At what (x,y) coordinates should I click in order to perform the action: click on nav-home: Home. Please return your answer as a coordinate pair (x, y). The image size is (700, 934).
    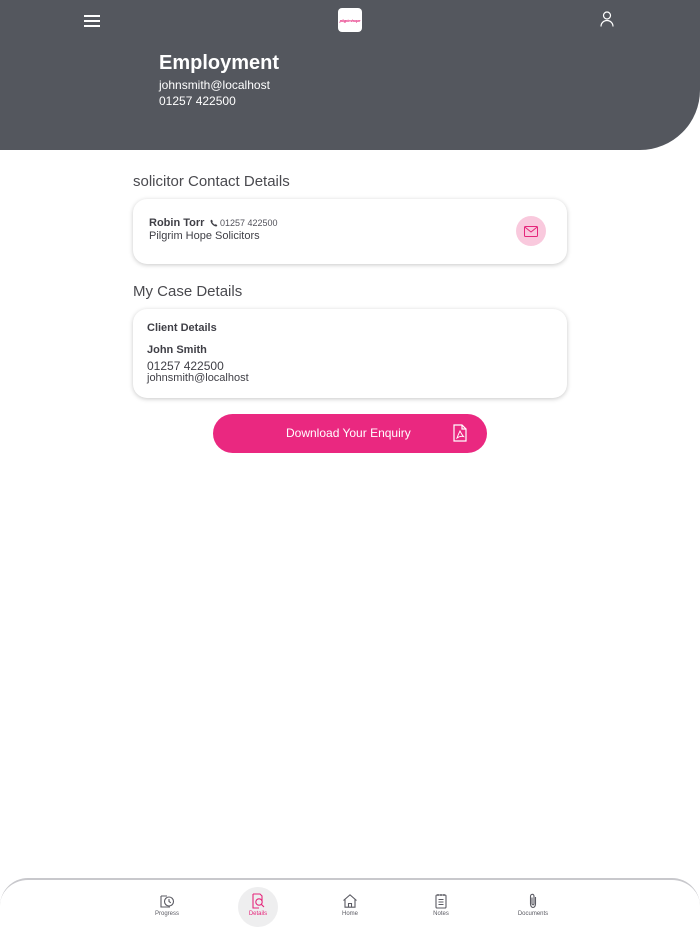
    Looking at the image, I should click on (350, 905).